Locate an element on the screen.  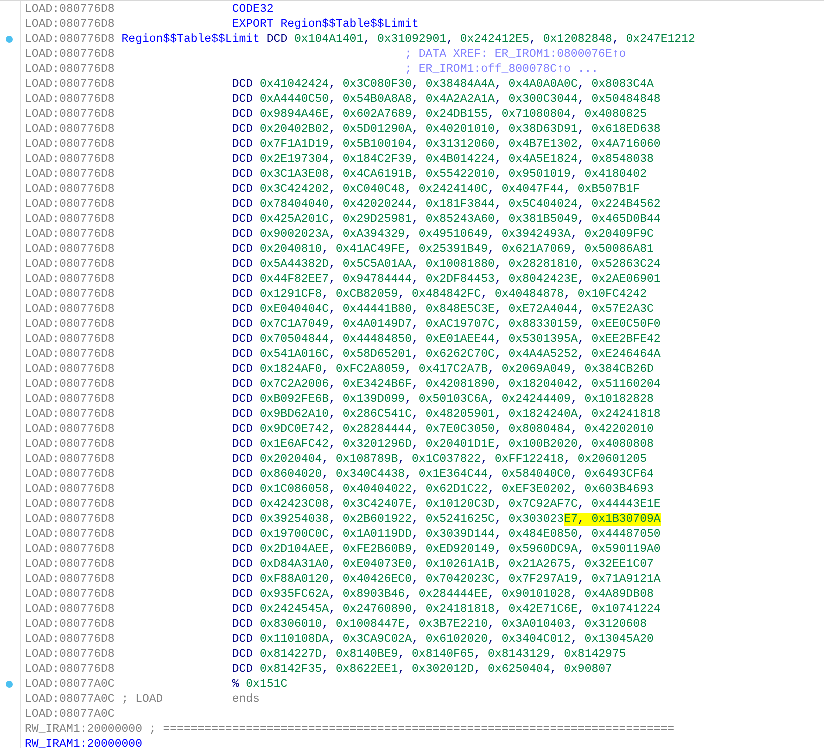
operand-text: 0x2020404, 0x108789B, 0x1C037822, 0xFF122418, 0x20601205 is located at coordinates (453, 459).